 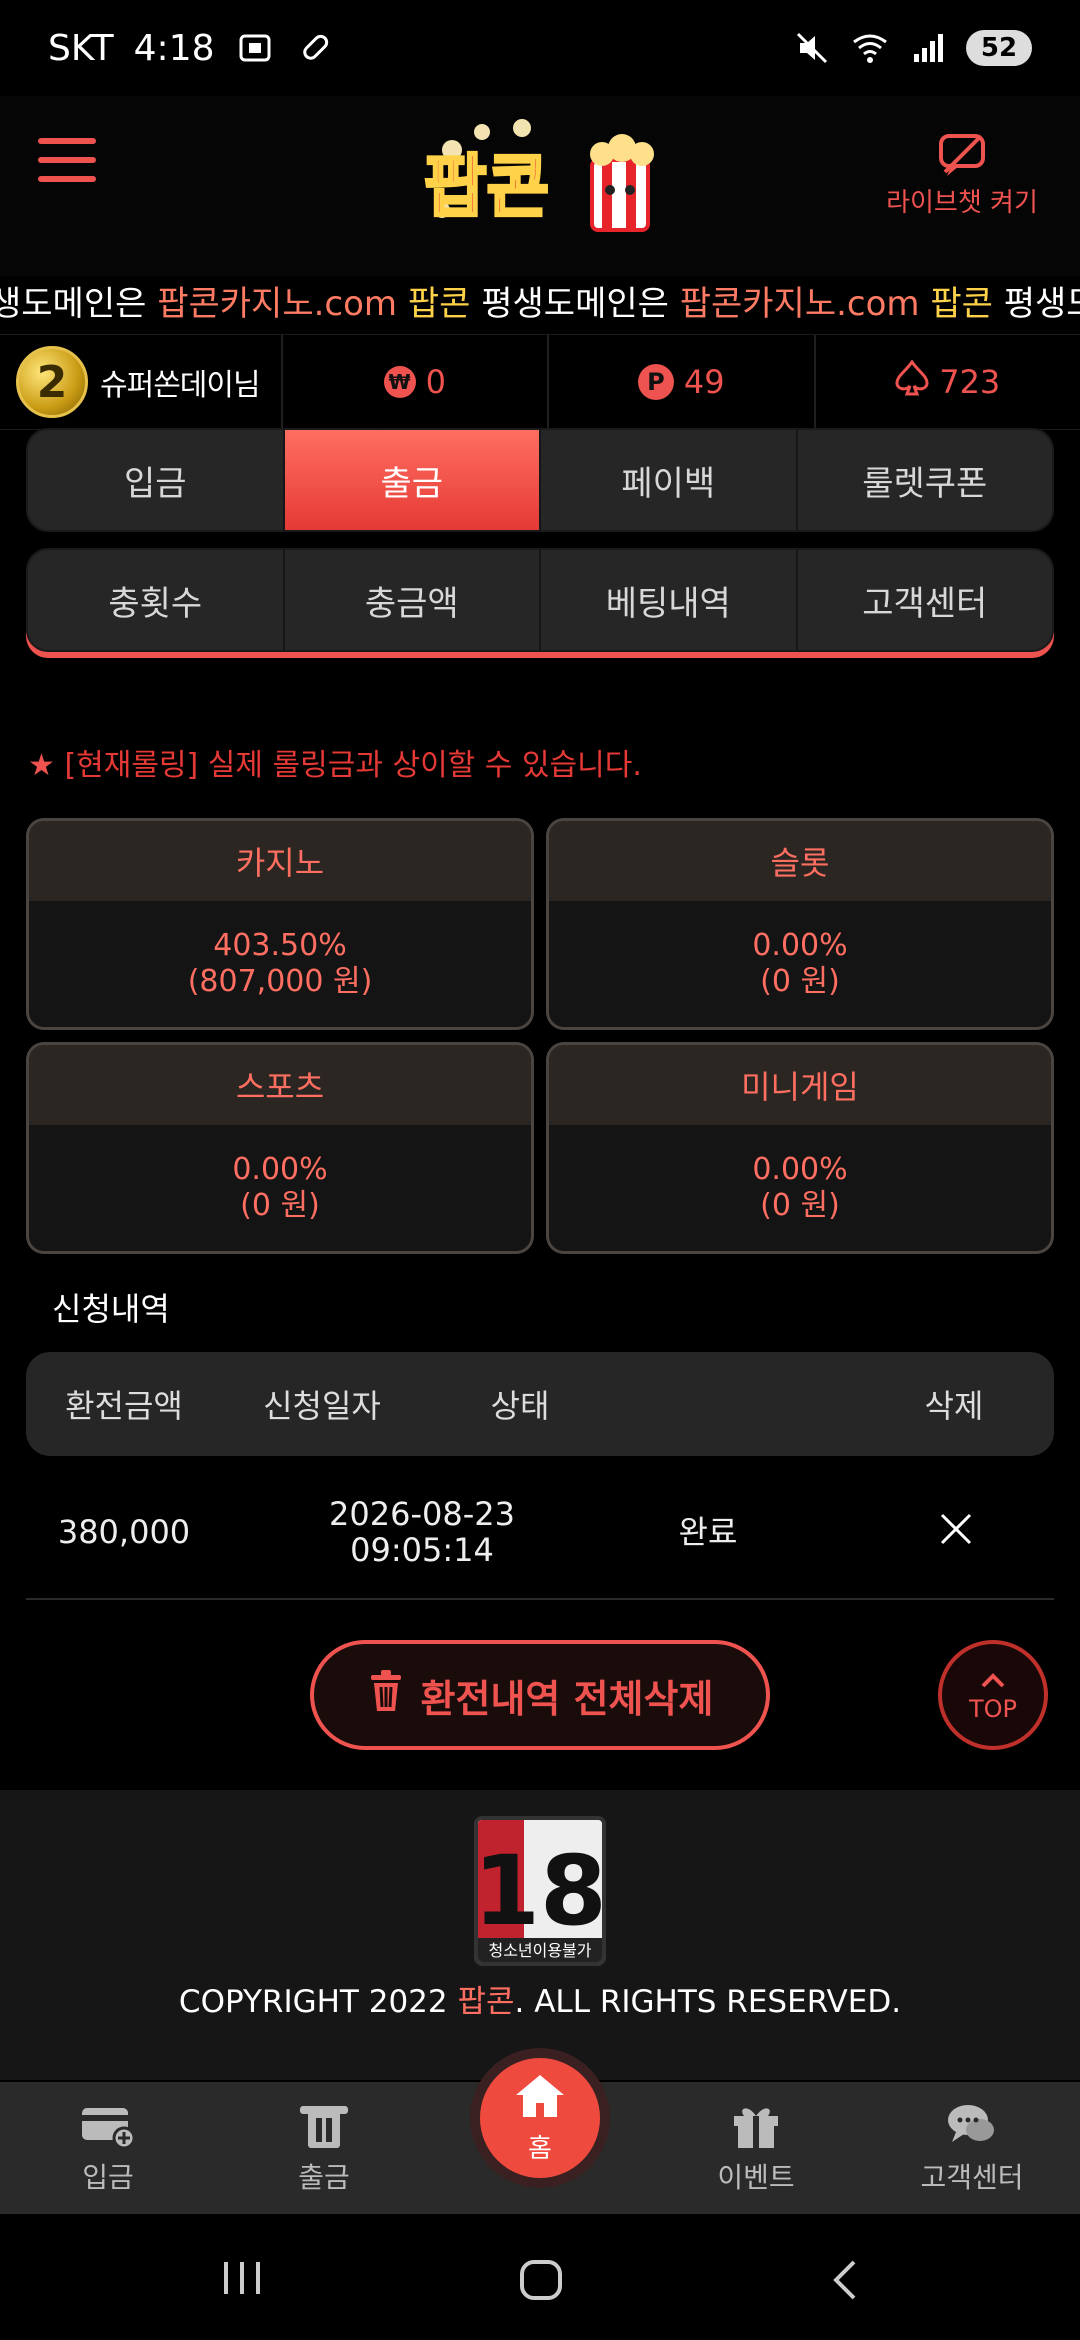 I want to click on column-header: 신청일자, so click(x=322, y=1406).